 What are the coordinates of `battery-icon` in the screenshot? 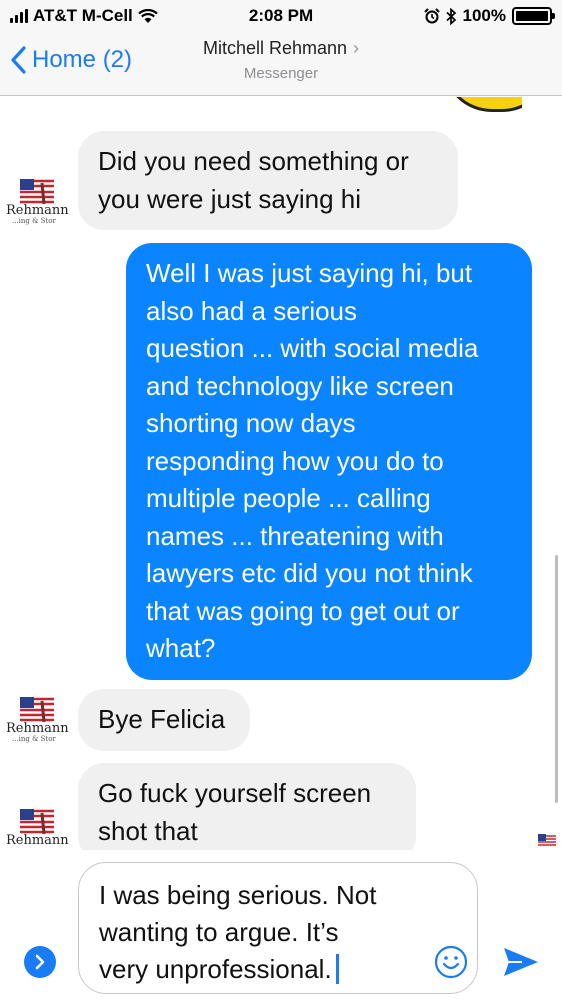 It's located at (533, 16).